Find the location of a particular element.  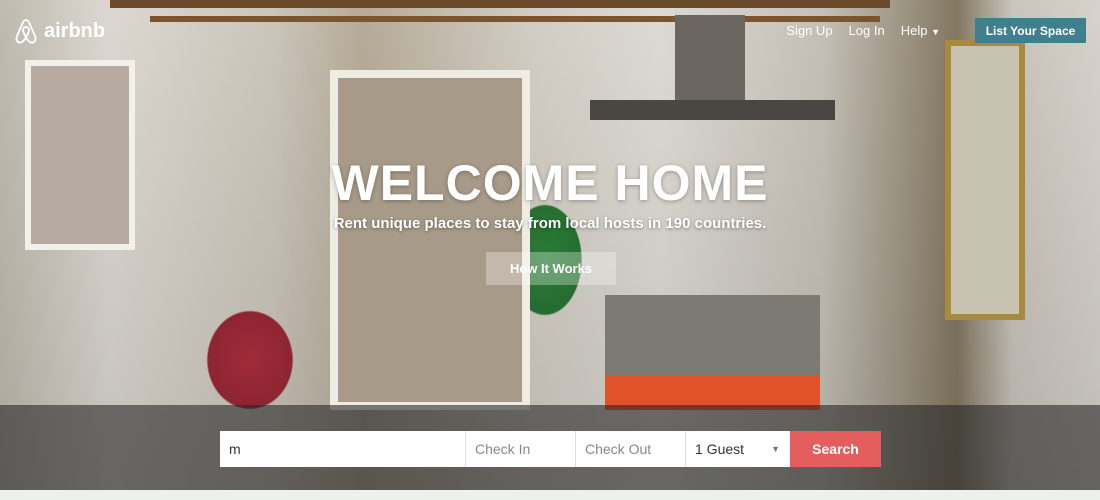

check-in-input: Check In is located at coordinates (521, 449).